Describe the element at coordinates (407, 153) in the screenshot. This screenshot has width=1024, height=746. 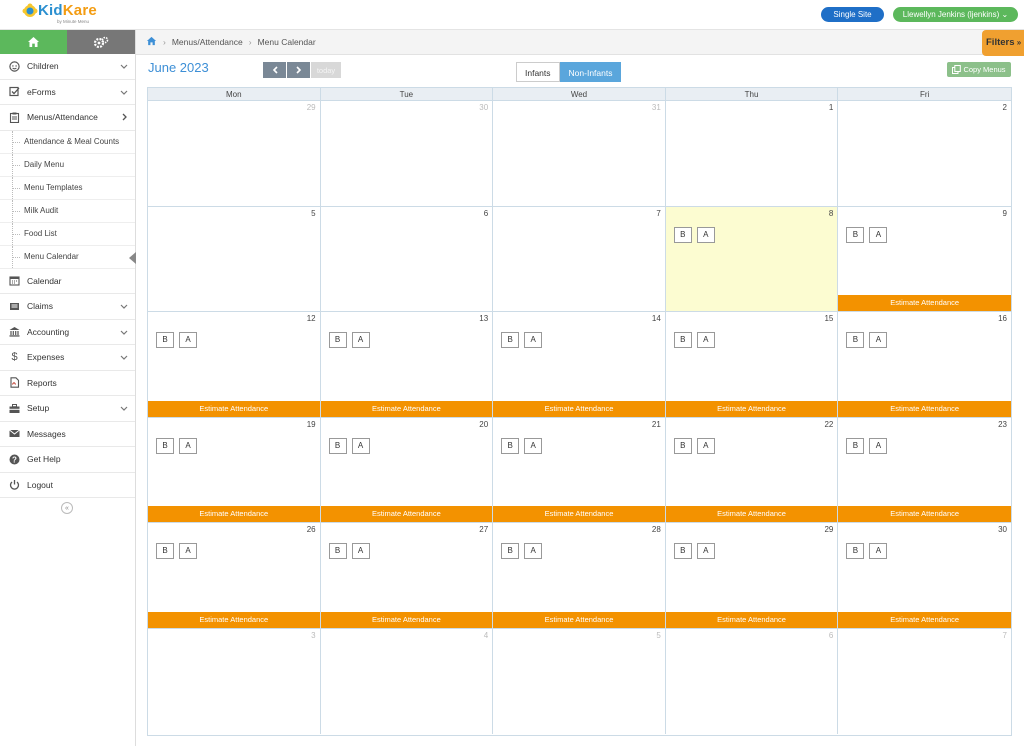
I see `day-cell: 30` at that location.